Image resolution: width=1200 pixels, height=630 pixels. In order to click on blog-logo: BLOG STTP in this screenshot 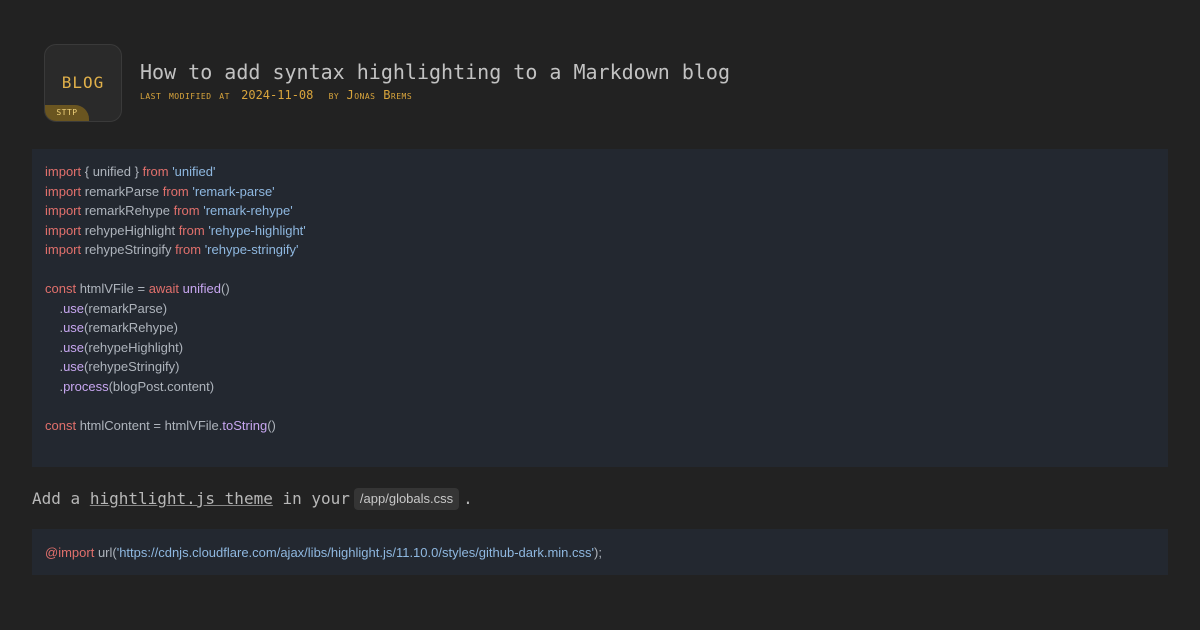, I will do `click(83, 83)`.